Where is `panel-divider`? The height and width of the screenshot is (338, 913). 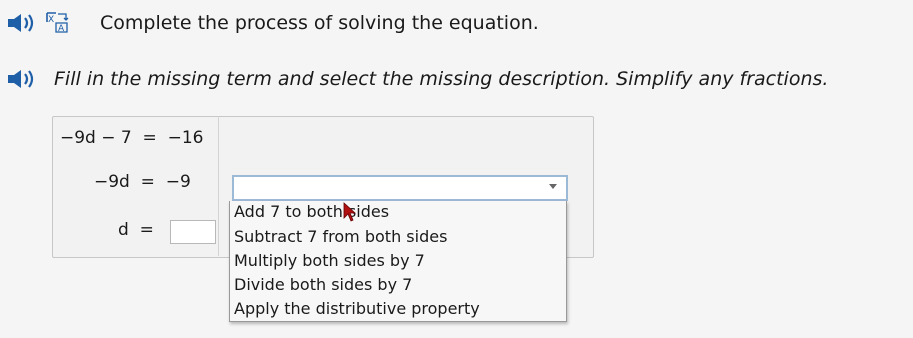 panel-divider is located at coordinates (218, 186).